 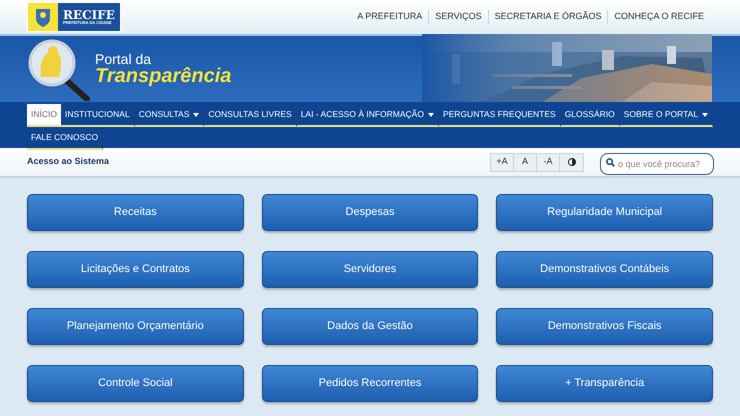 I want to click on search-field: o que você procura?, so click(x=657, y=164).